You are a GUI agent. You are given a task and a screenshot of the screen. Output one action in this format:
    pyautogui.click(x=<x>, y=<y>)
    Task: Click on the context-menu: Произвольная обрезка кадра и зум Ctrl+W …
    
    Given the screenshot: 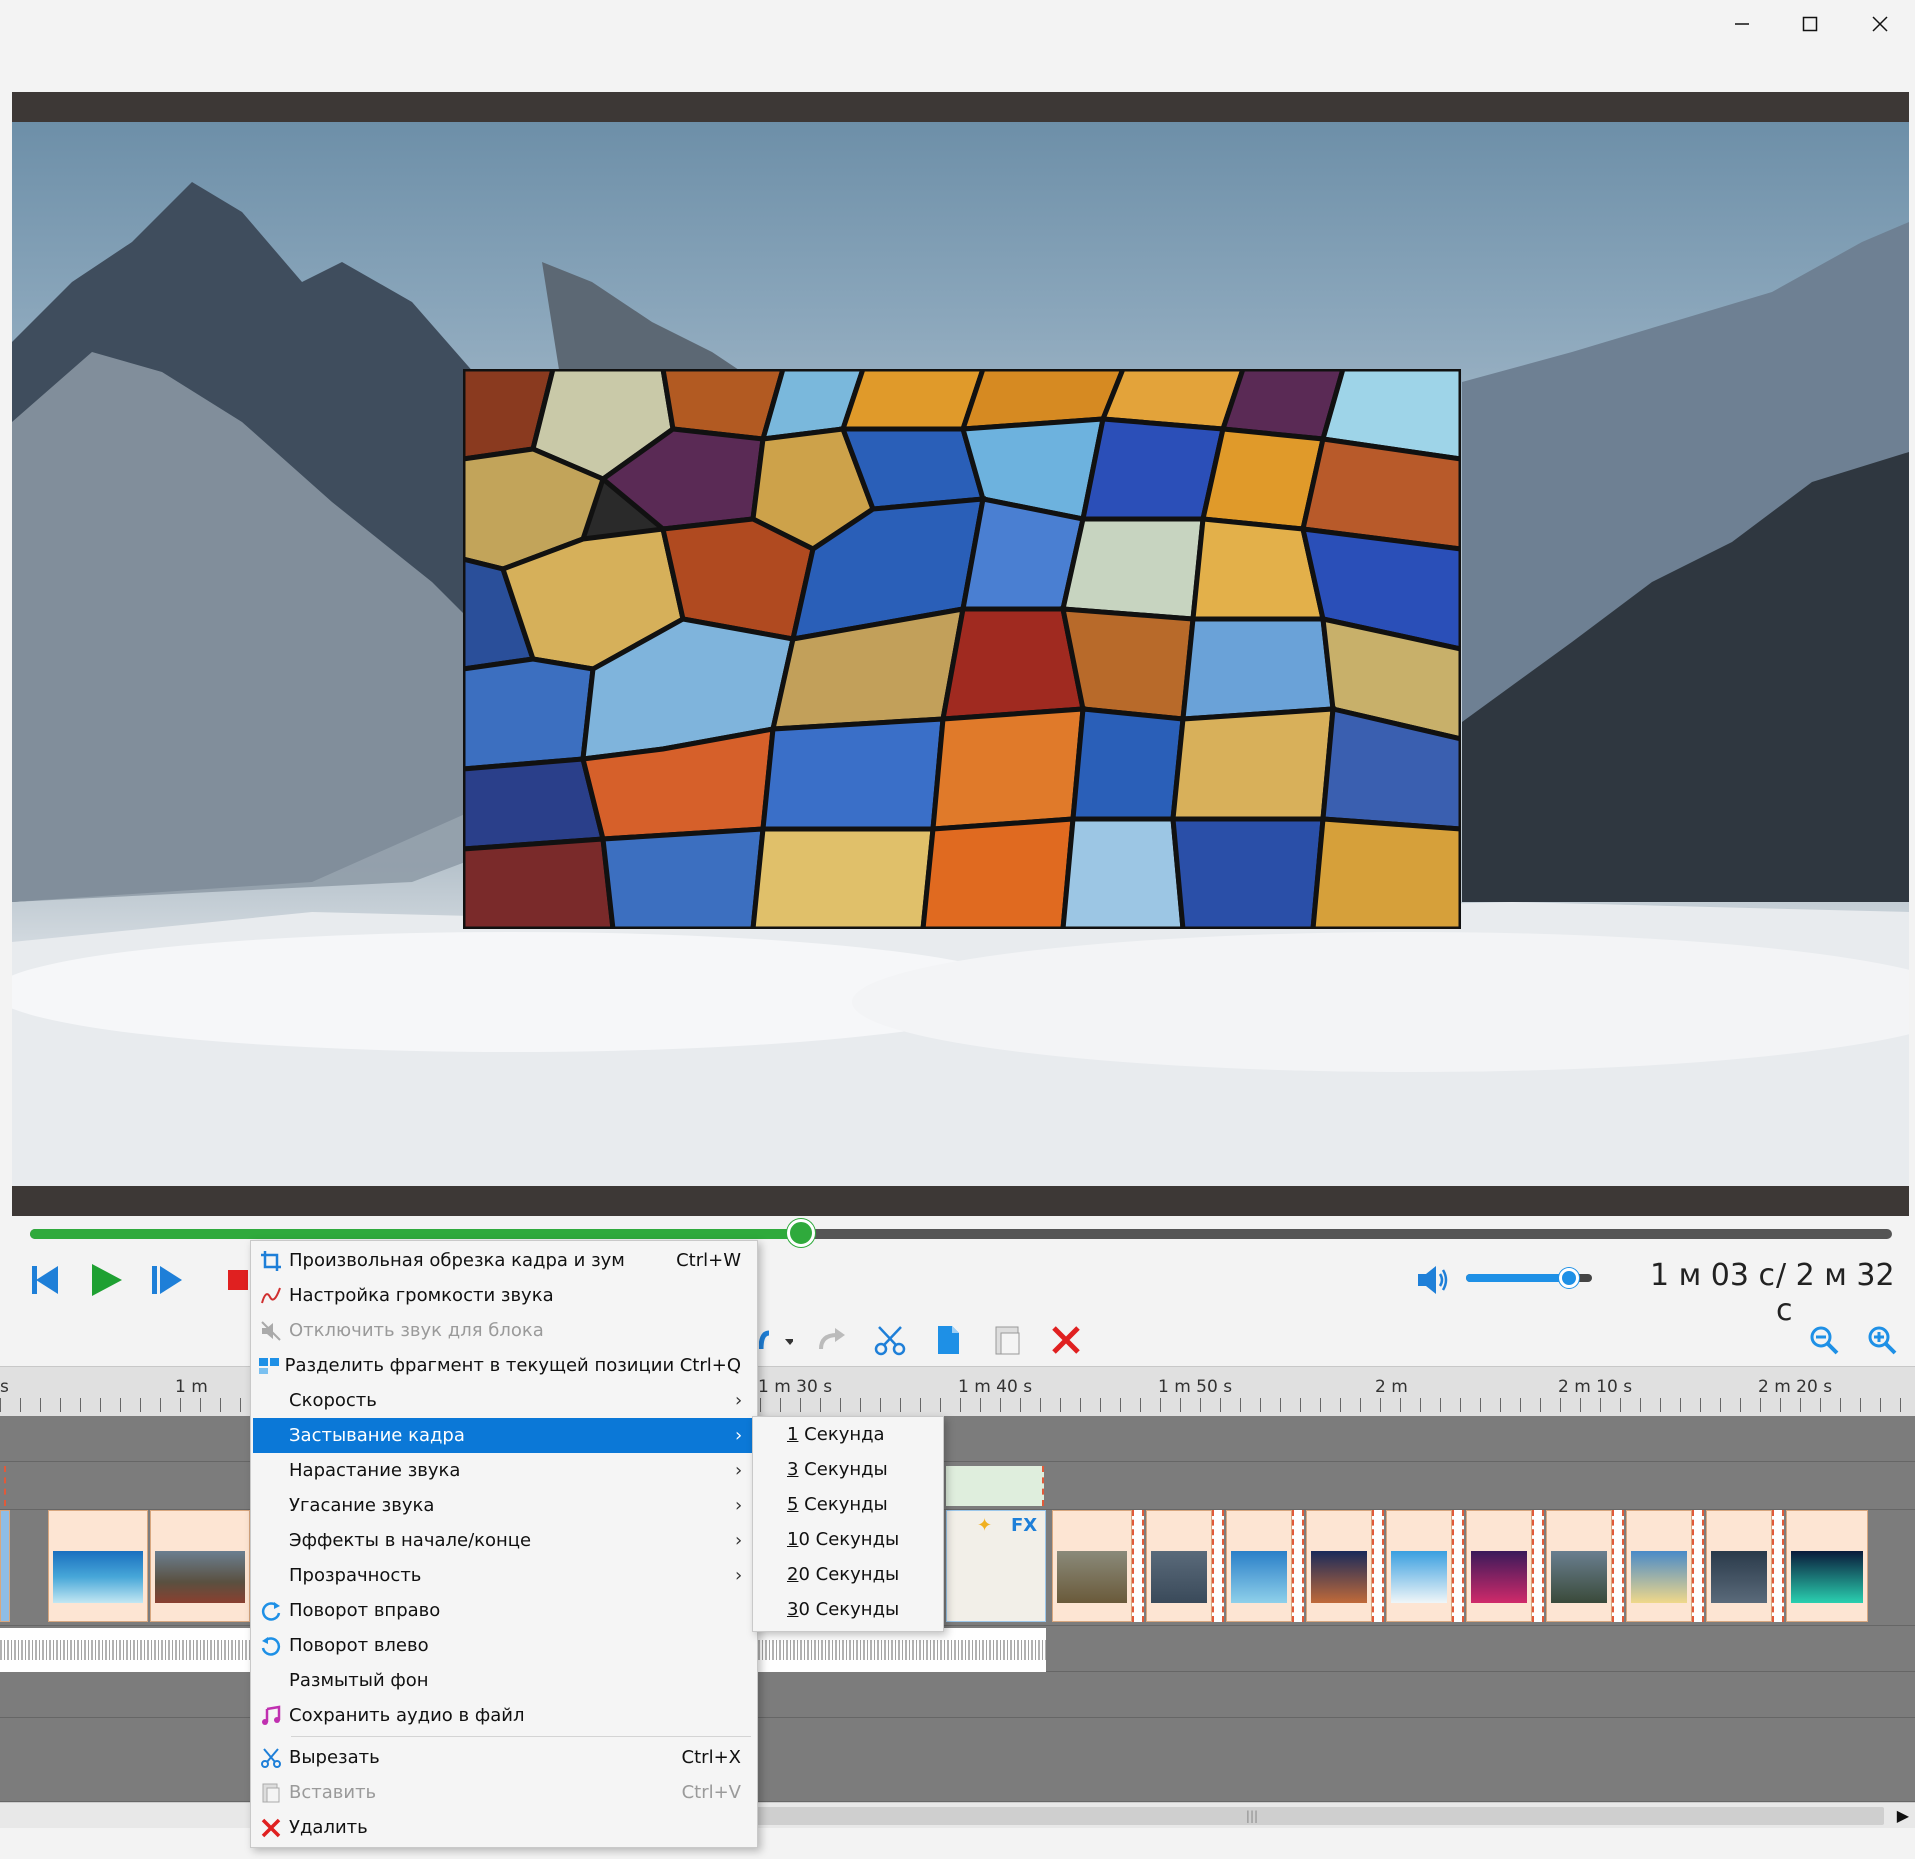 What is the action you would take?
    pyautogui.click(x=504, y=1544)
    